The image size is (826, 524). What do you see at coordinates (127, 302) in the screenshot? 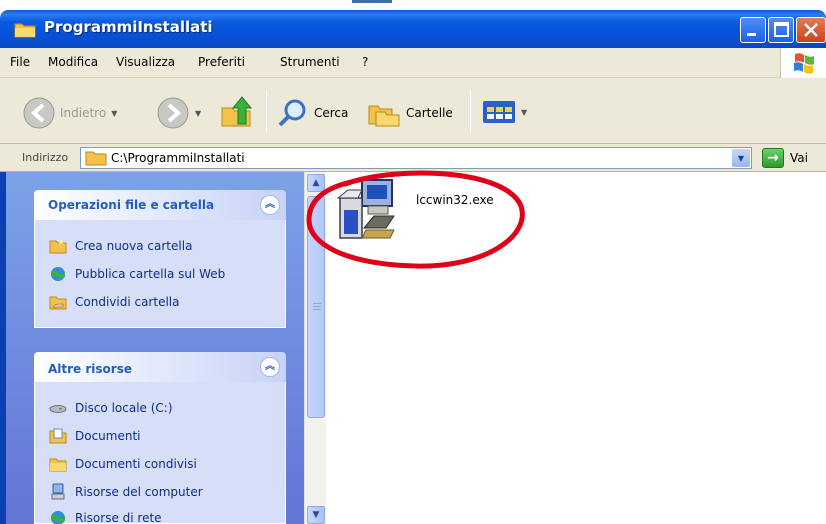
I see `task-label: Condividi cartella` at bounding box center [127, 302].